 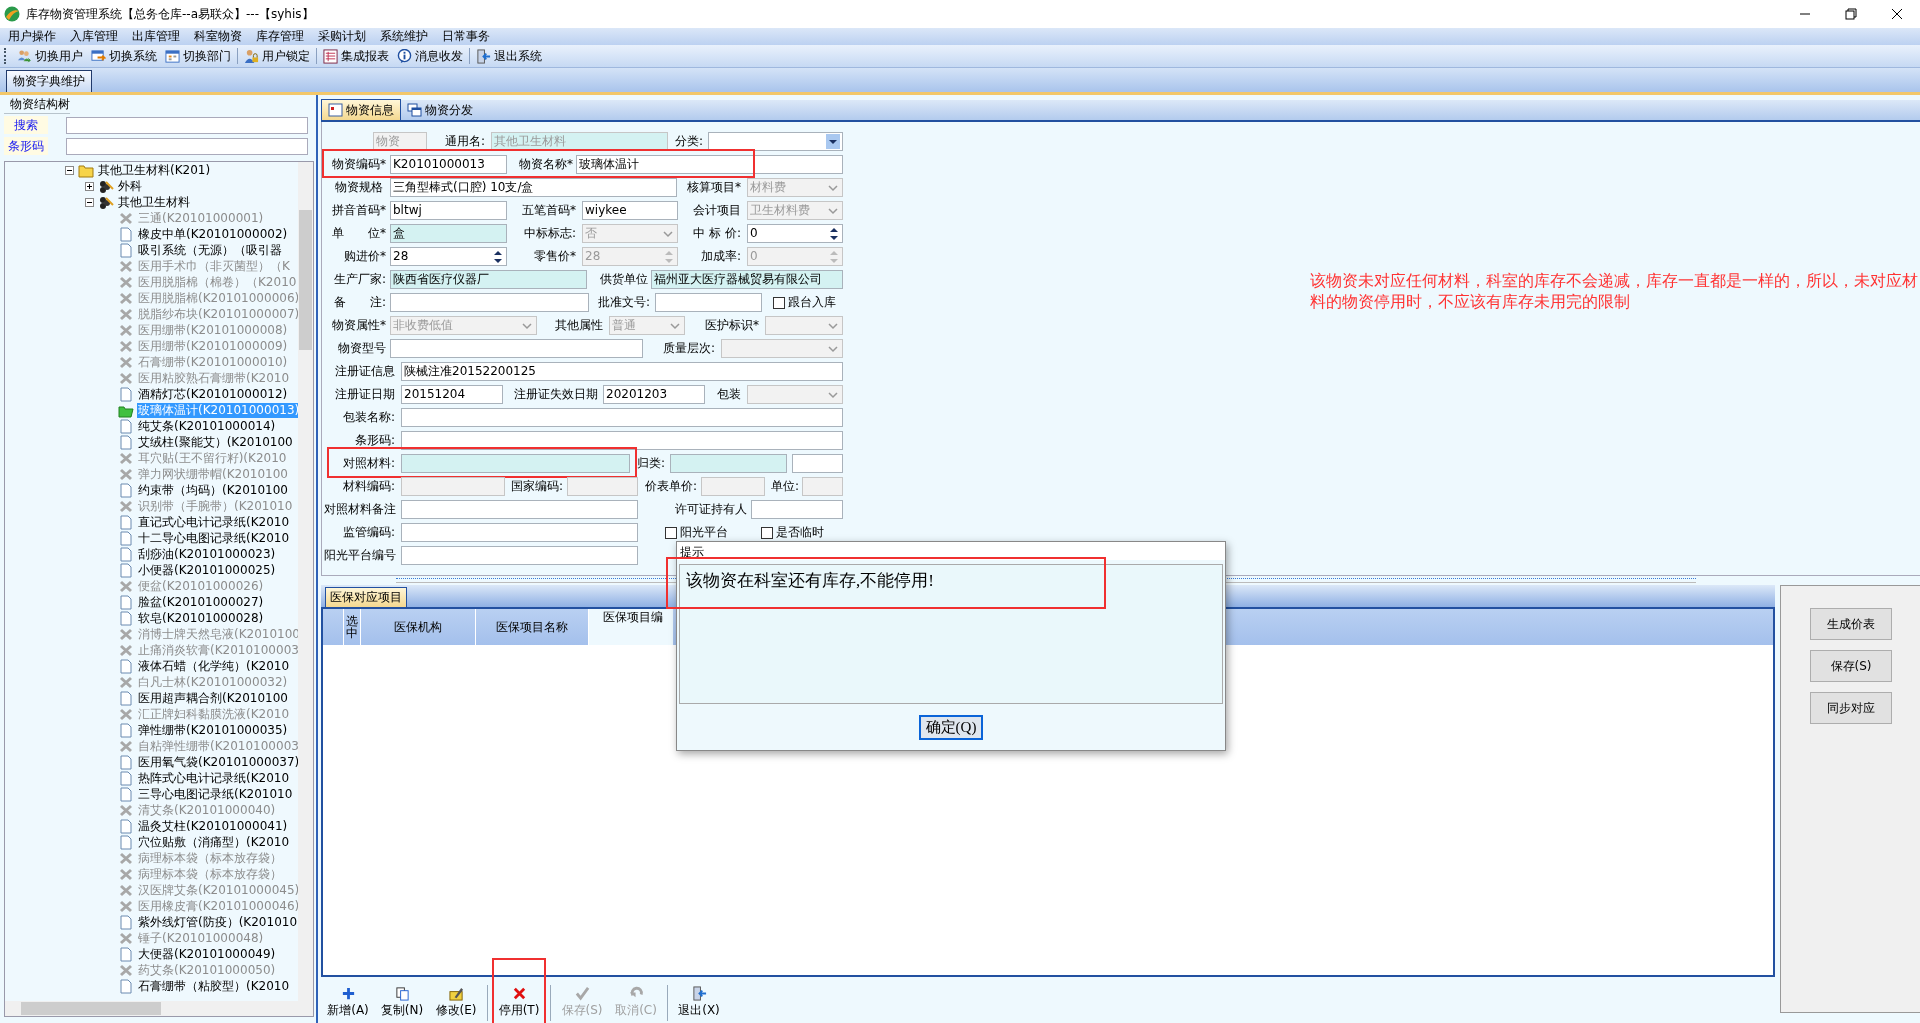 What do you see at coordinates (207, 570) in the screenshot?
I see `tree-item: 小便器(K20101000025)` at bounding box center [207, 570].